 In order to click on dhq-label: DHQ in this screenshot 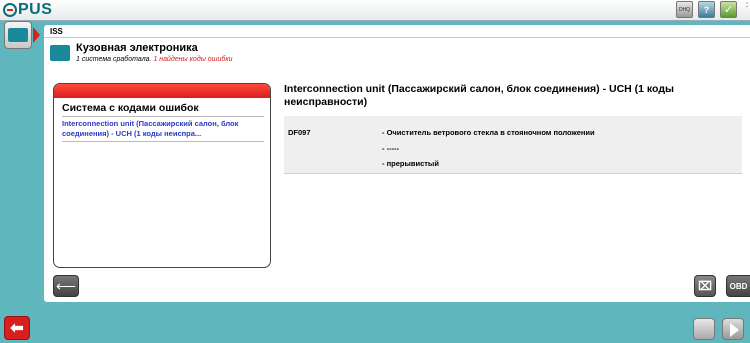, I will do `click(684, 9)`.